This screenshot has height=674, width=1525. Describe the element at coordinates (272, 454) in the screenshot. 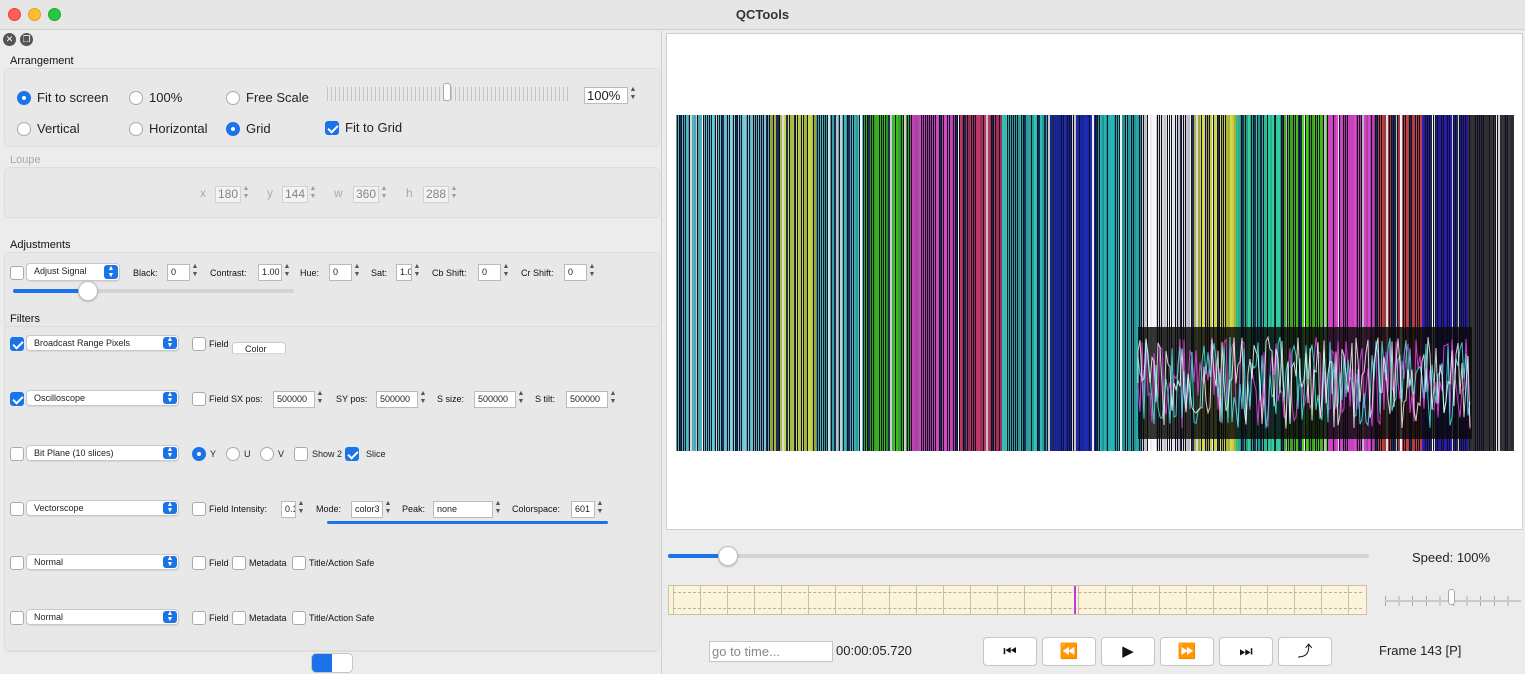

I see `bitplane-v-radio: V` at that location.